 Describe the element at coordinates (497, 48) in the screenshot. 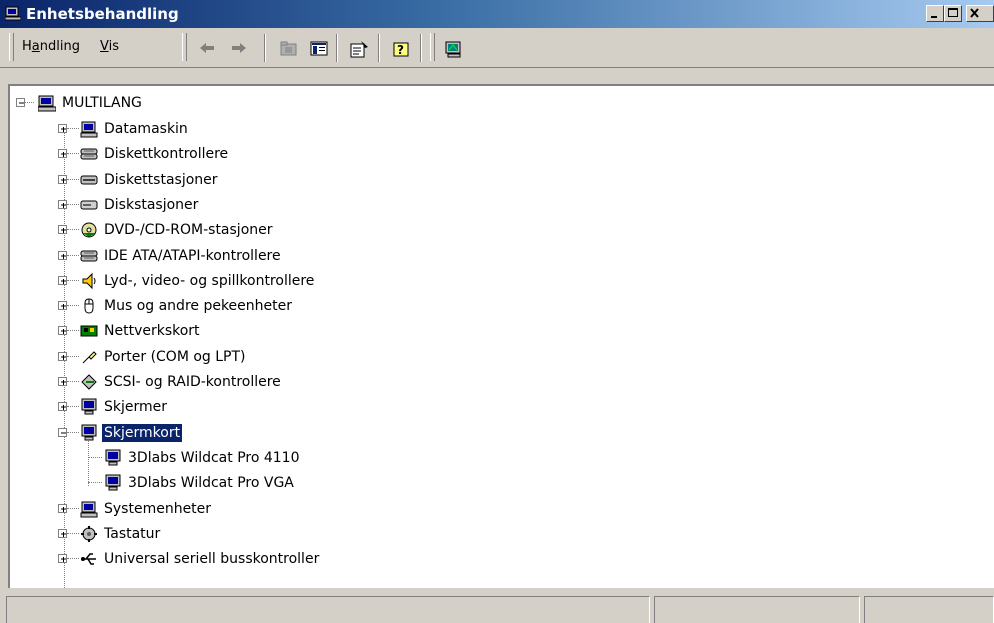

I see `toolbar: Handling Vis ?` at that location.